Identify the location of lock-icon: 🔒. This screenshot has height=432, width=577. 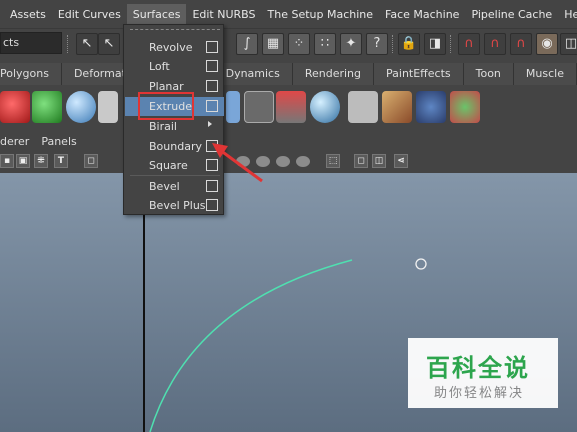
(409, 44).